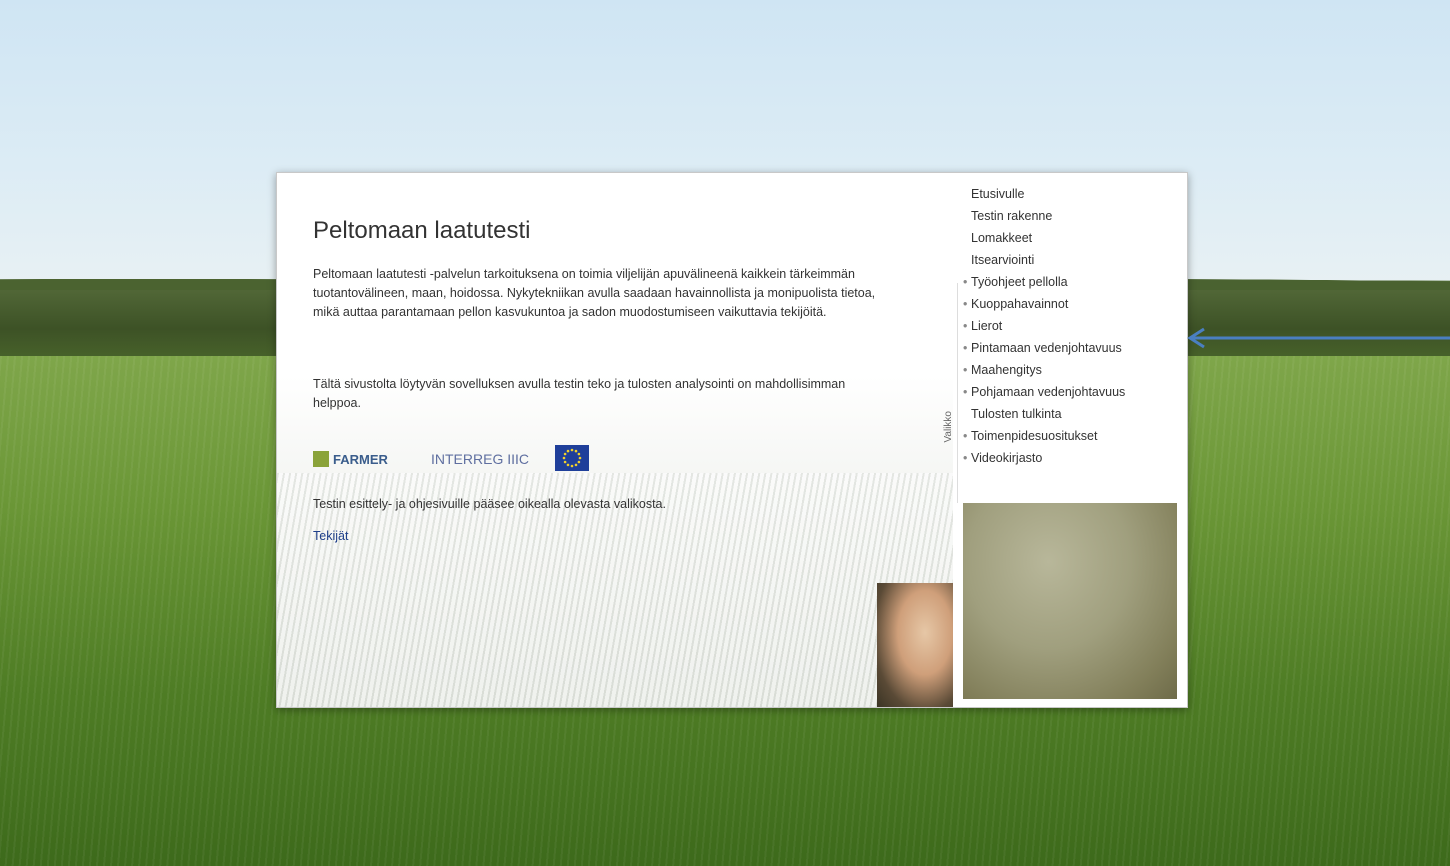  Describe the element at coordinates (1073, 260) in the screenshot. I see `menu-item-itsearviointi: Itsearviointi` at that location.